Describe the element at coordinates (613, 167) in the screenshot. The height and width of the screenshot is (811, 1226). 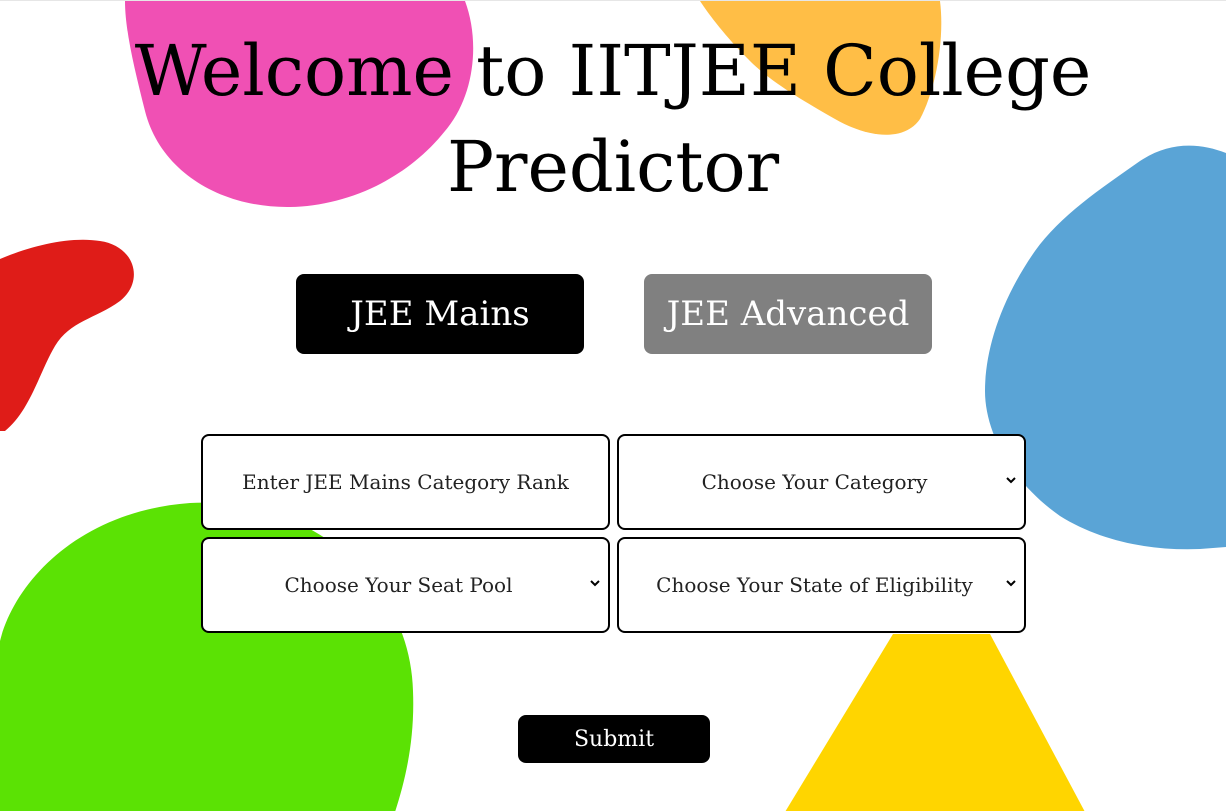
I see `title-line-2: Predictor` at that location.